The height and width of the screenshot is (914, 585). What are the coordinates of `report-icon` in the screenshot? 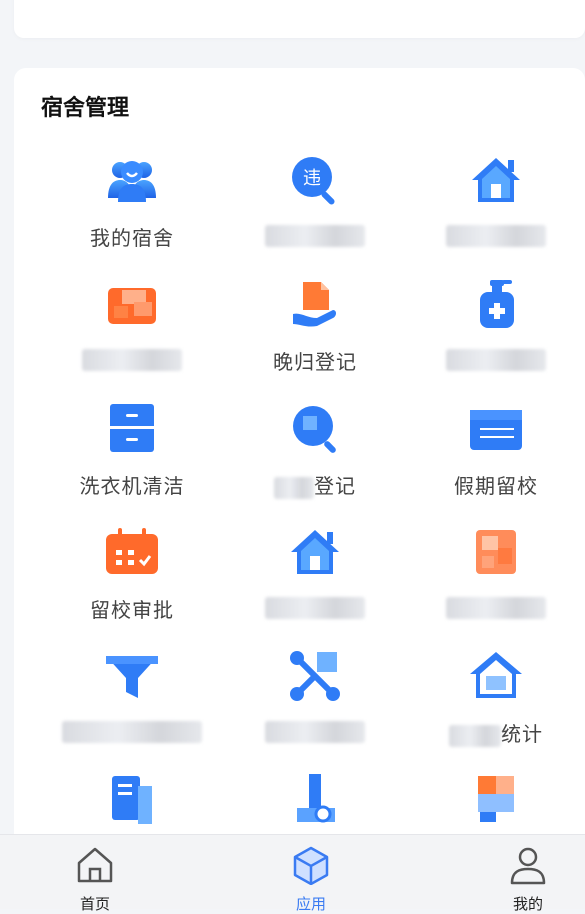 It's located at (132, 800).